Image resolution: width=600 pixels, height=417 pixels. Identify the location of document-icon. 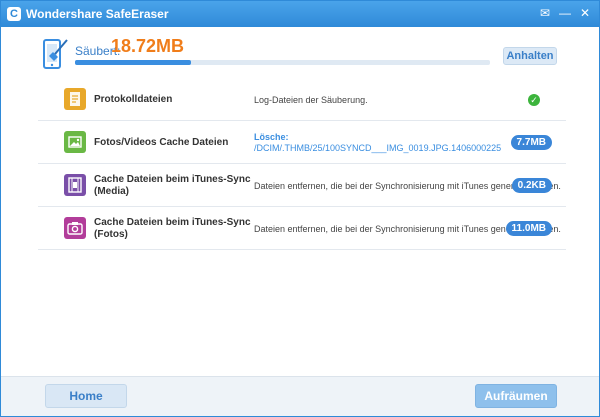
(75, 99).